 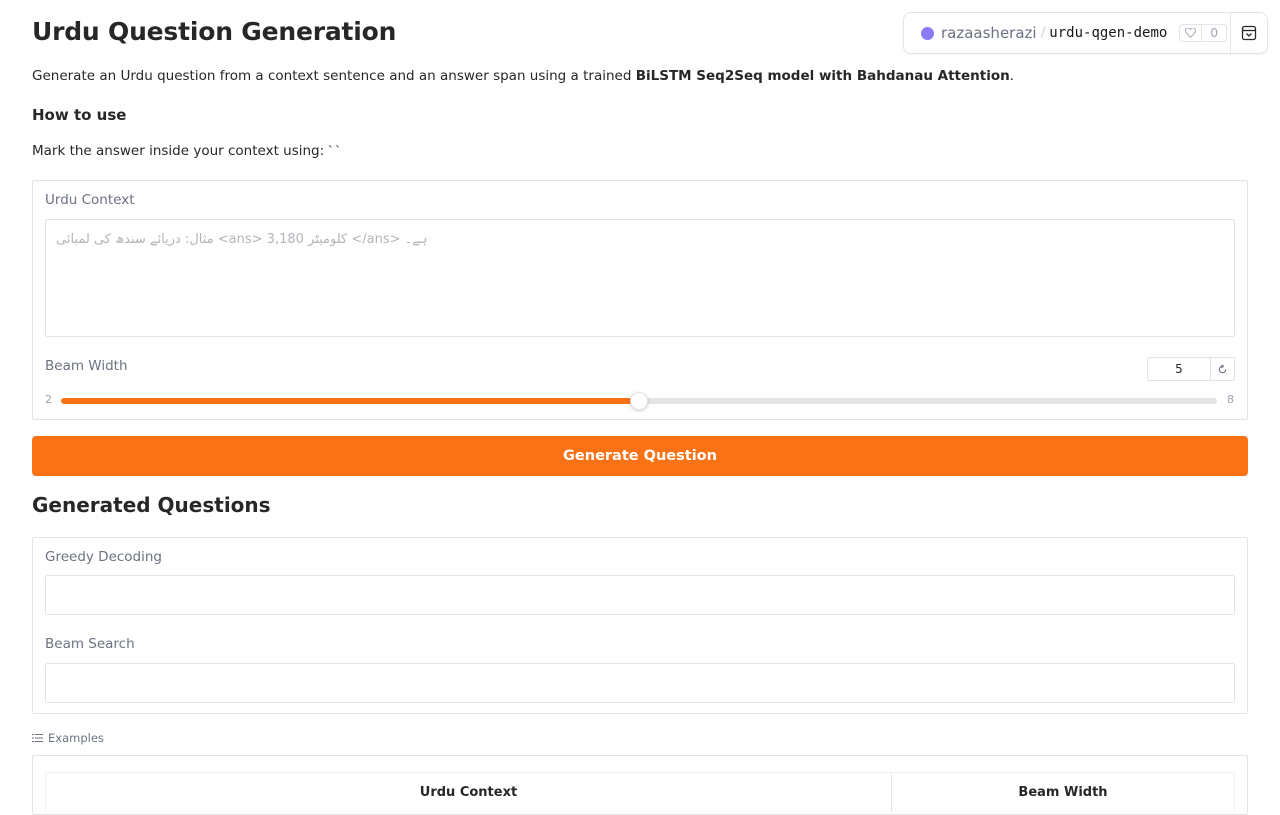 What do you see at coordinates (214, 31) in the screenshot?
I see `page-title: Urdu Question Generation` at bounding box center [214, 31].